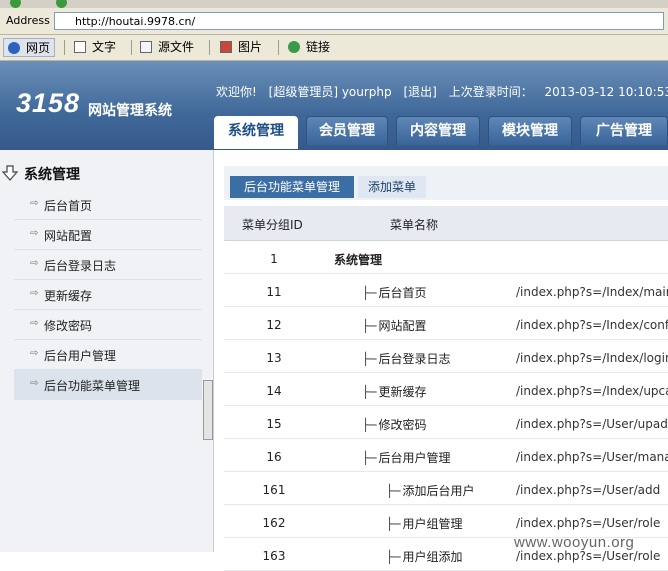  Describe the element at coordinates (108, 355) in the screenshot. I see `sidebar-item-user-management: ⇨ 后台用户管理` at that location.